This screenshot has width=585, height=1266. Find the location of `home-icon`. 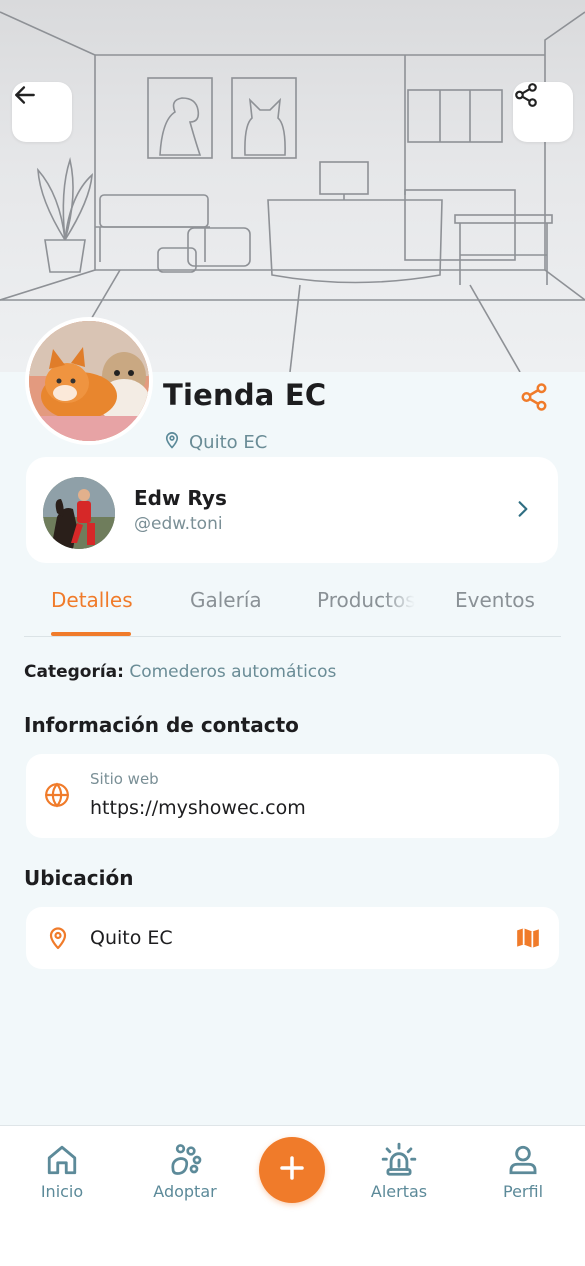

home-icon is located at coordinates (62, 1160).